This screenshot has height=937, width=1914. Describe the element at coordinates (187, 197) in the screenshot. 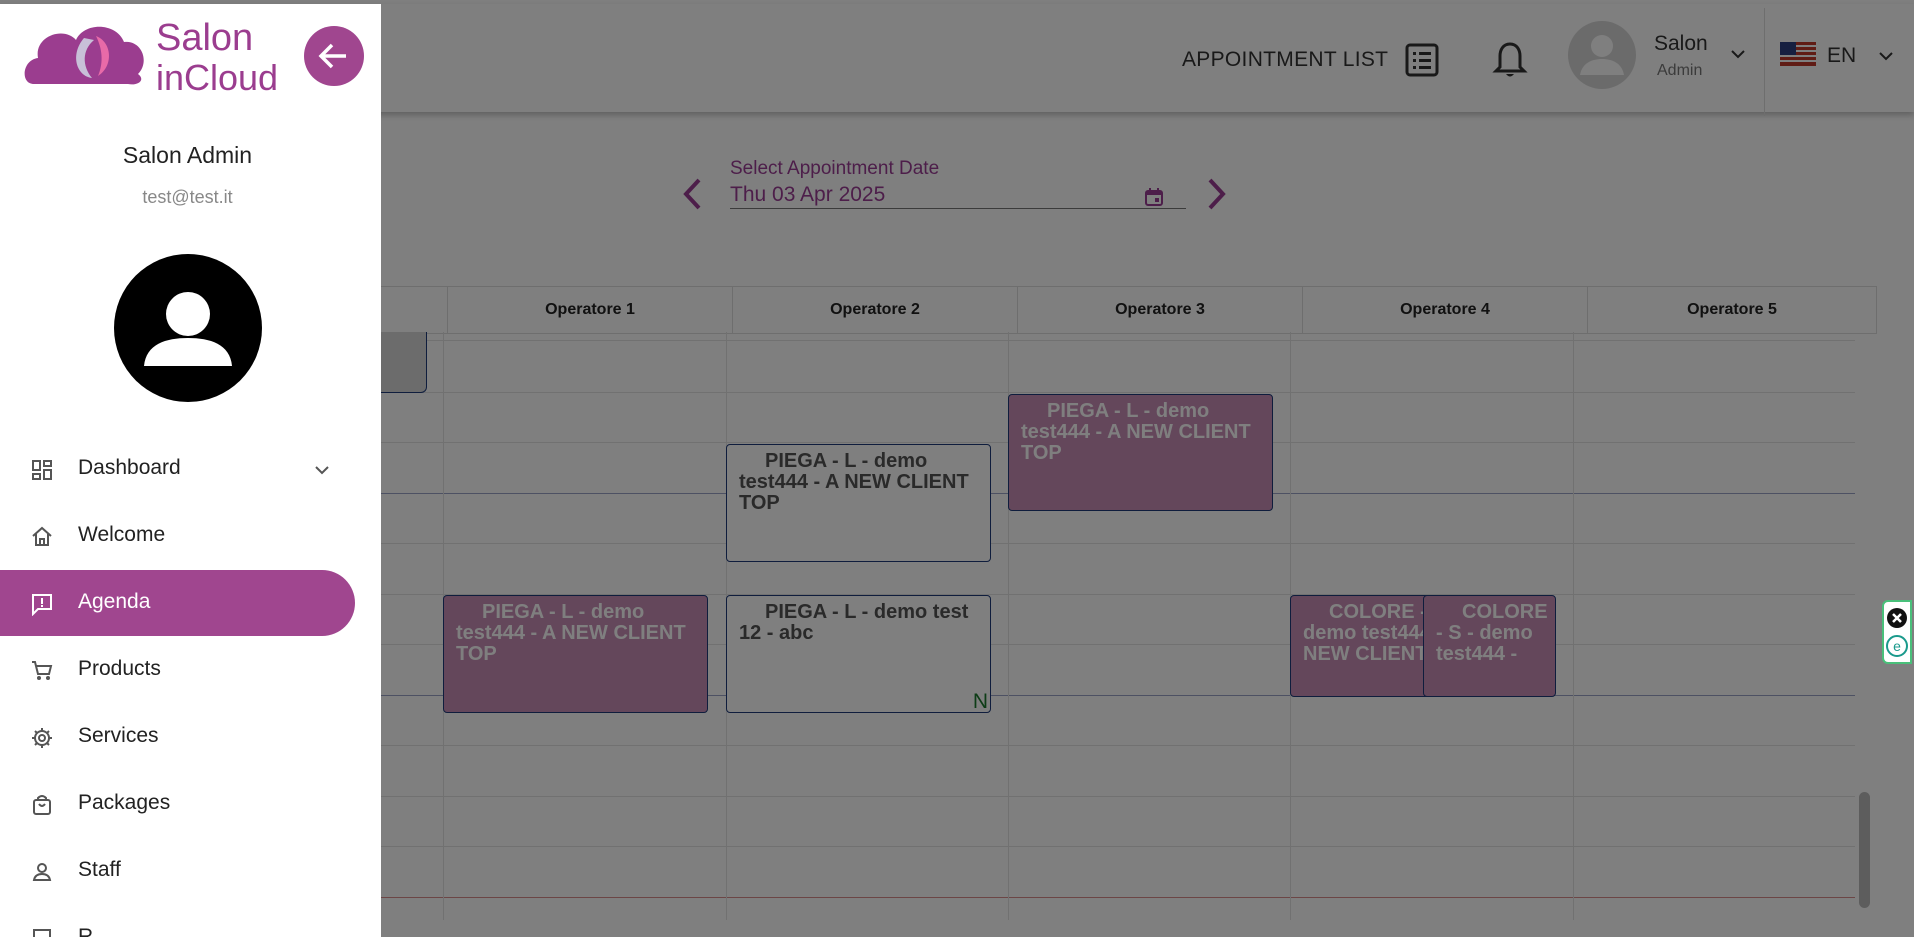

I see `profile-email: test@test.it` at that location.